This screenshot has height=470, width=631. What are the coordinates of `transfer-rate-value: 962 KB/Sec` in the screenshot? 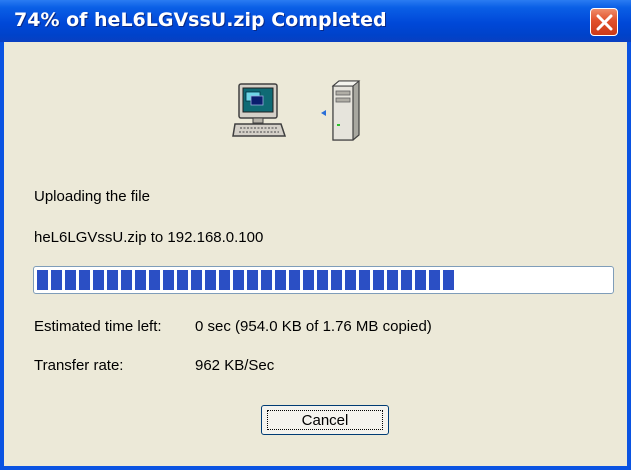 It's located at (235, 365).